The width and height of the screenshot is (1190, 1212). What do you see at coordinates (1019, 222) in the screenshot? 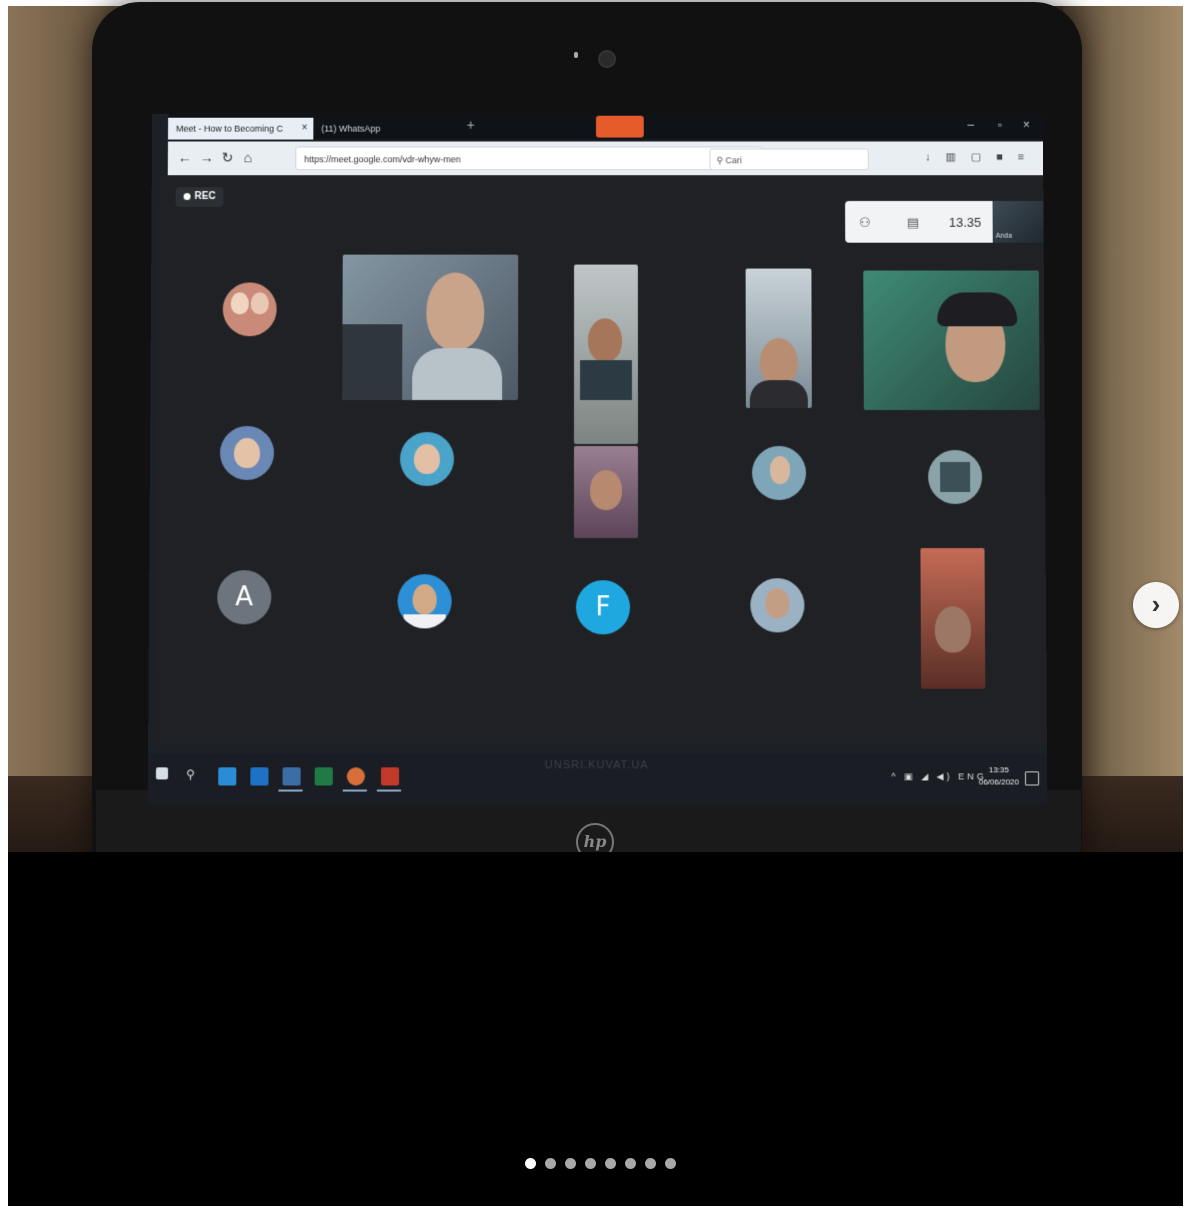
I see `self-view-thumbnail: Anda` at bounding box center [1019, 222].